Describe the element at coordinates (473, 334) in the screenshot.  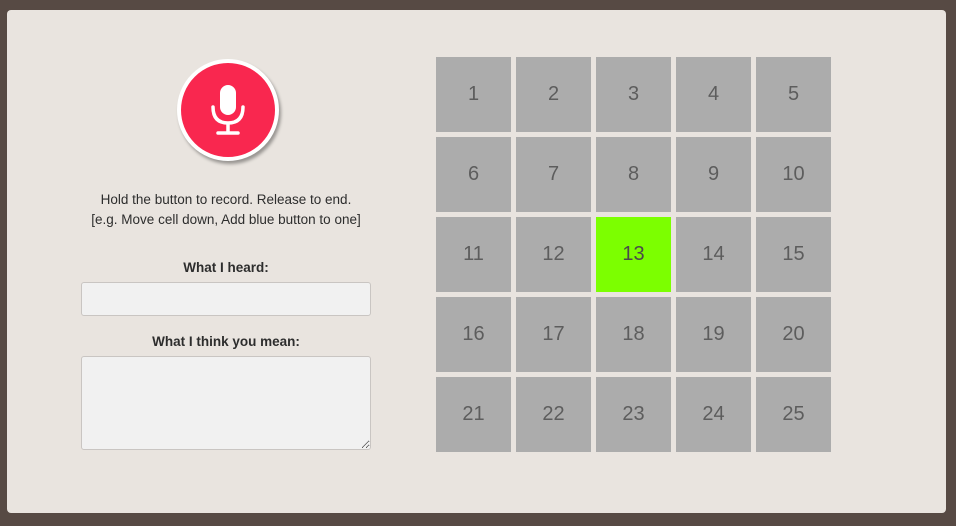
I see `grid-cell-16: 16` at that location.